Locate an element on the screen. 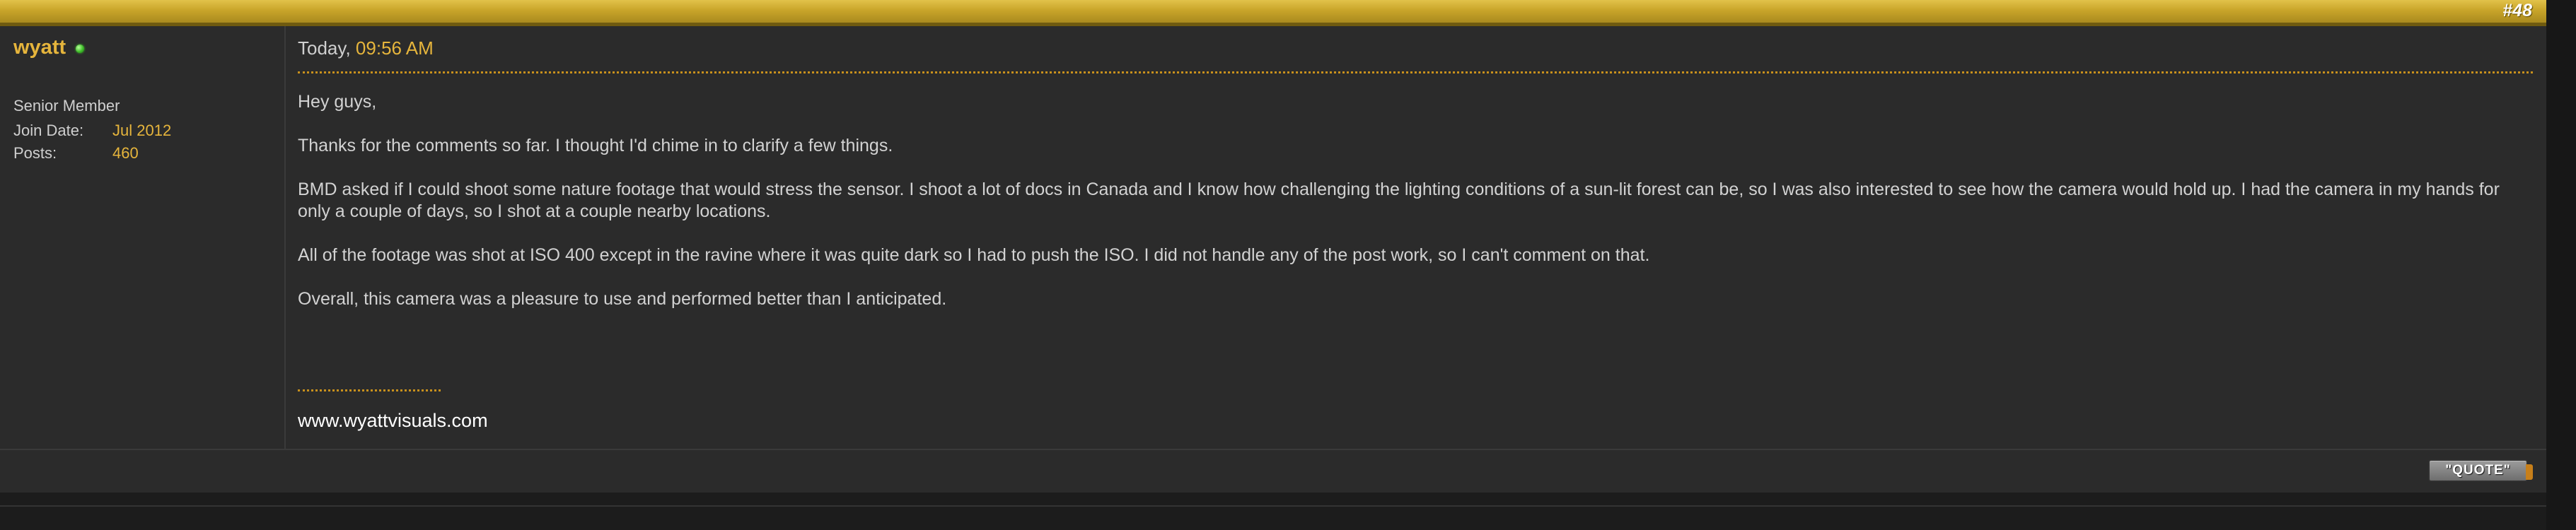  post-header-bar: #48 is located at coordinates (1273, 13).